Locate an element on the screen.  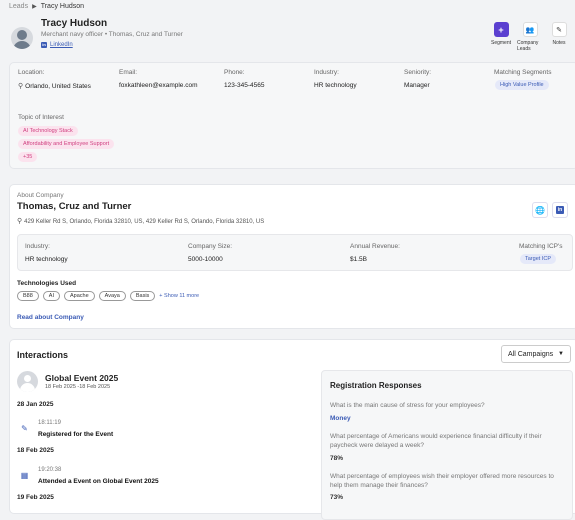
event-dates: 18 Feb 2025 -18 Feb 2025 is located at coordinates (78, 387).